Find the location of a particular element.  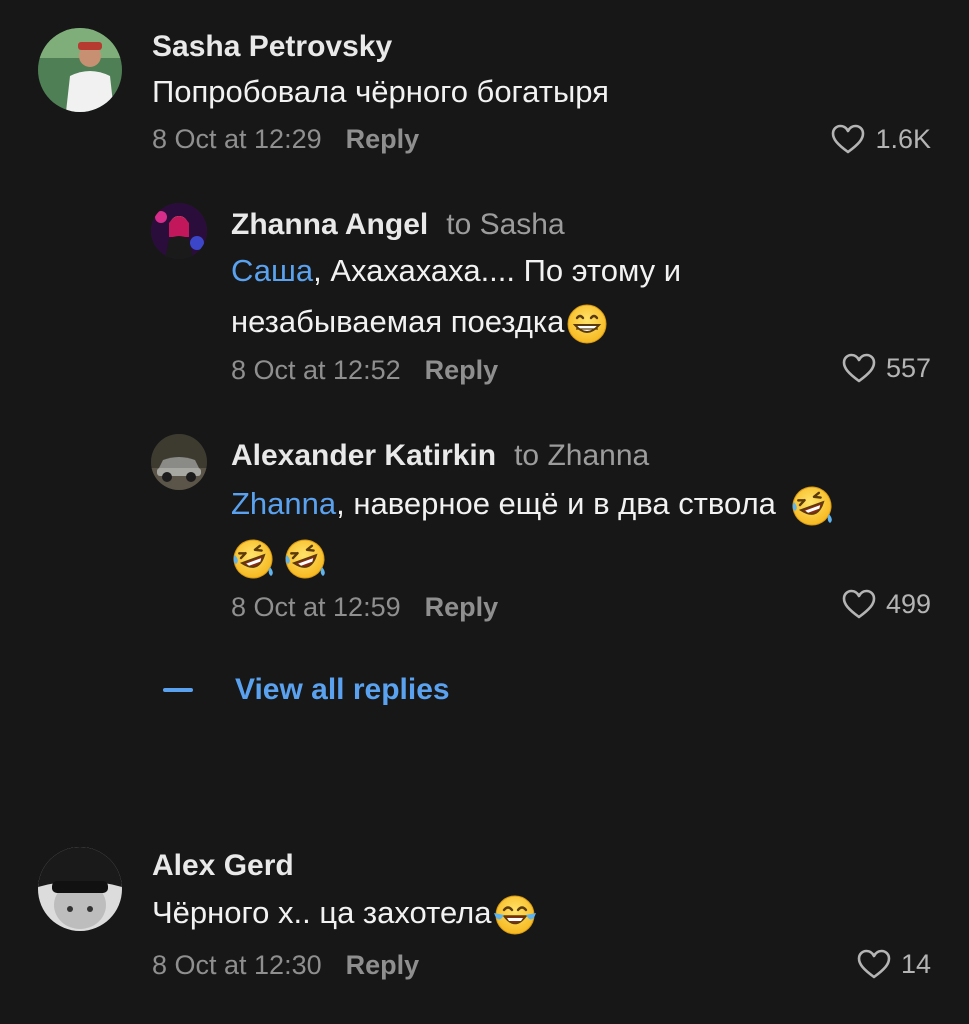

comment-text: Zhanna, наверное ещё и в два ствола is located at coordinates (532, 504).